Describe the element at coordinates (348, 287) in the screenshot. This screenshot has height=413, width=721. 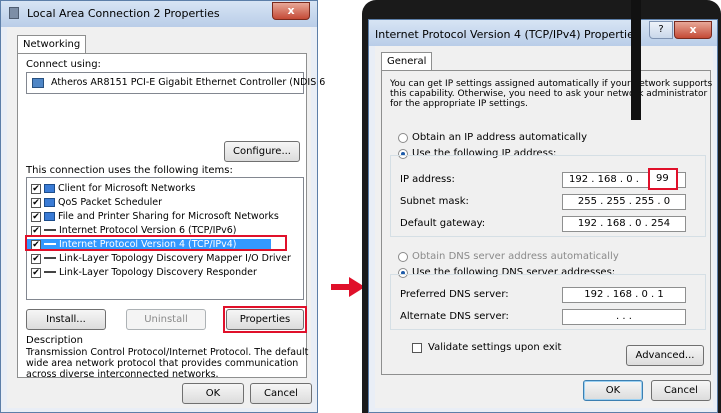
I see `right-arrow-icon` at that location.